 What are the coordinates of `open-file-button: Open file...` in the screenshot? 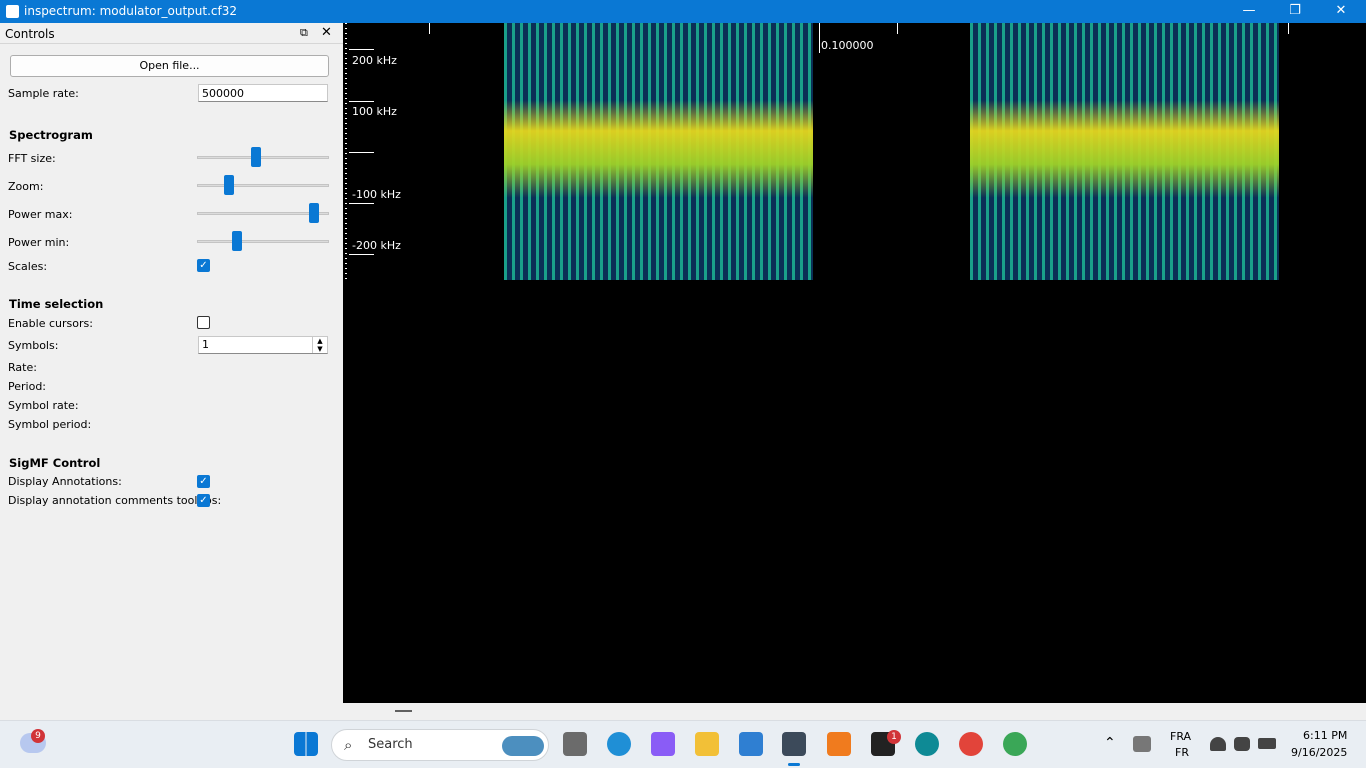 It's located at (169, 66).